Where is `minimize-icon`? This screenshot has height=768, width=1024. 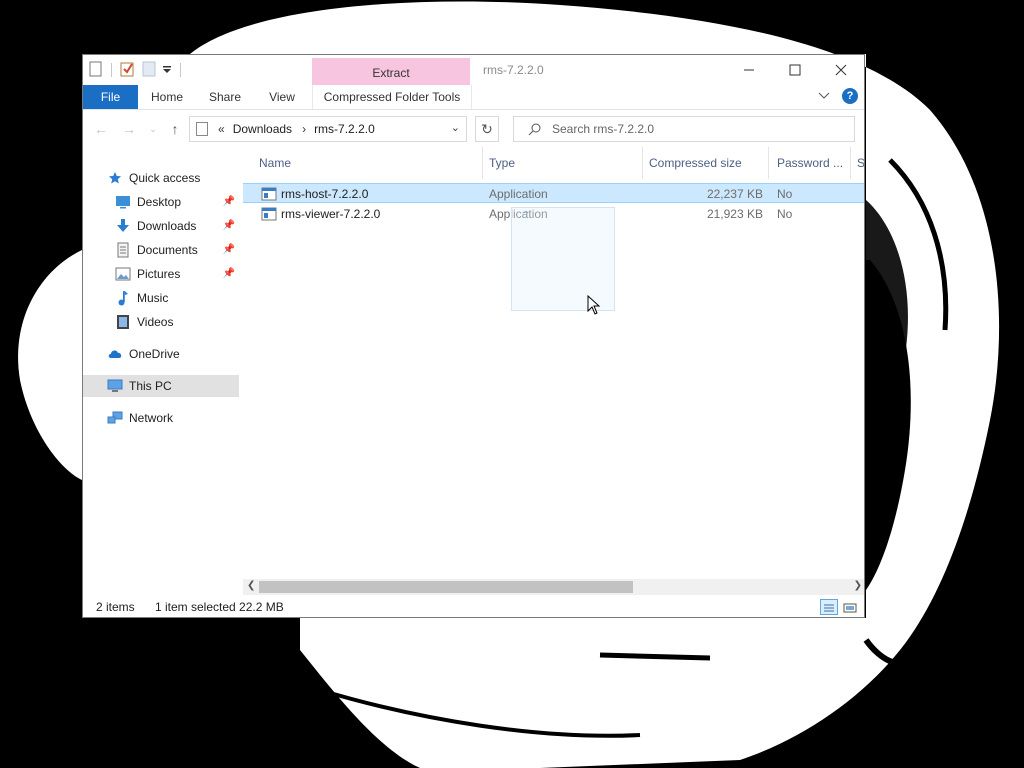
minimize-icon is located at coordinates (749, 70).